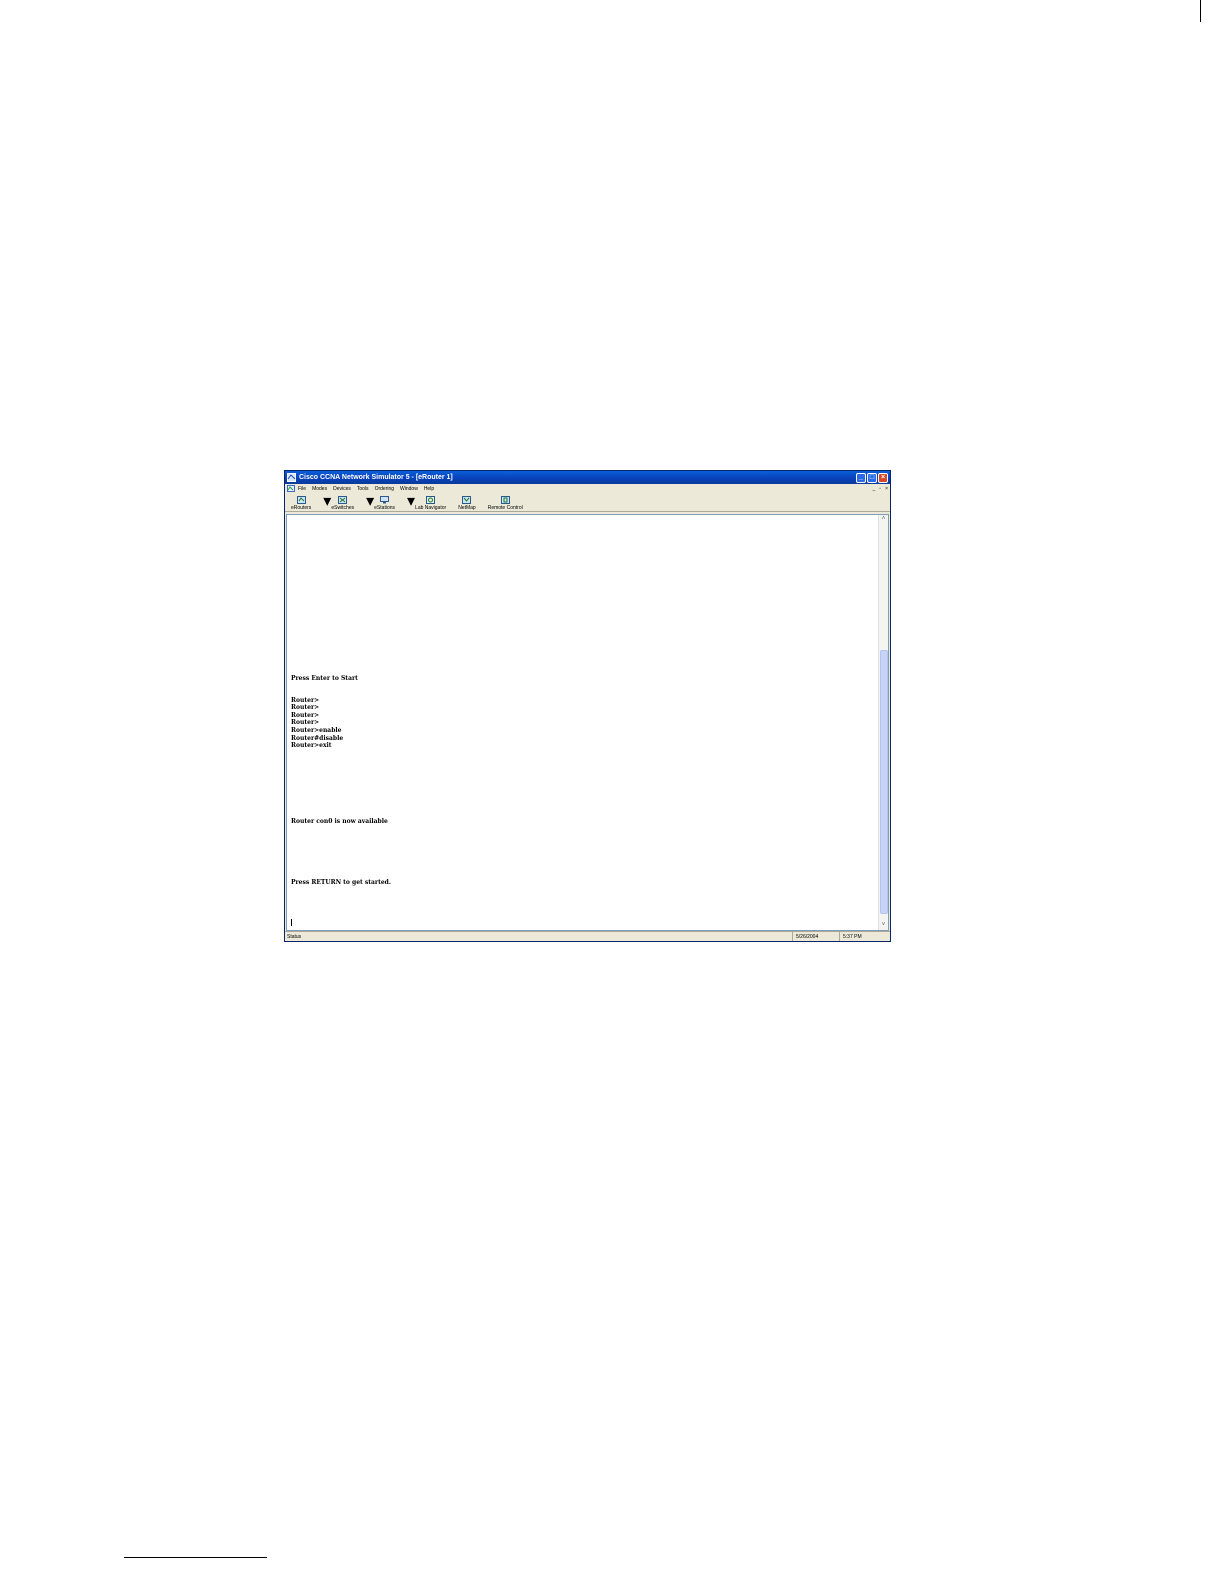 This screenshot has width=1224, height=1584. I want to click on netmap-label: NetMap, so click(467, 508).